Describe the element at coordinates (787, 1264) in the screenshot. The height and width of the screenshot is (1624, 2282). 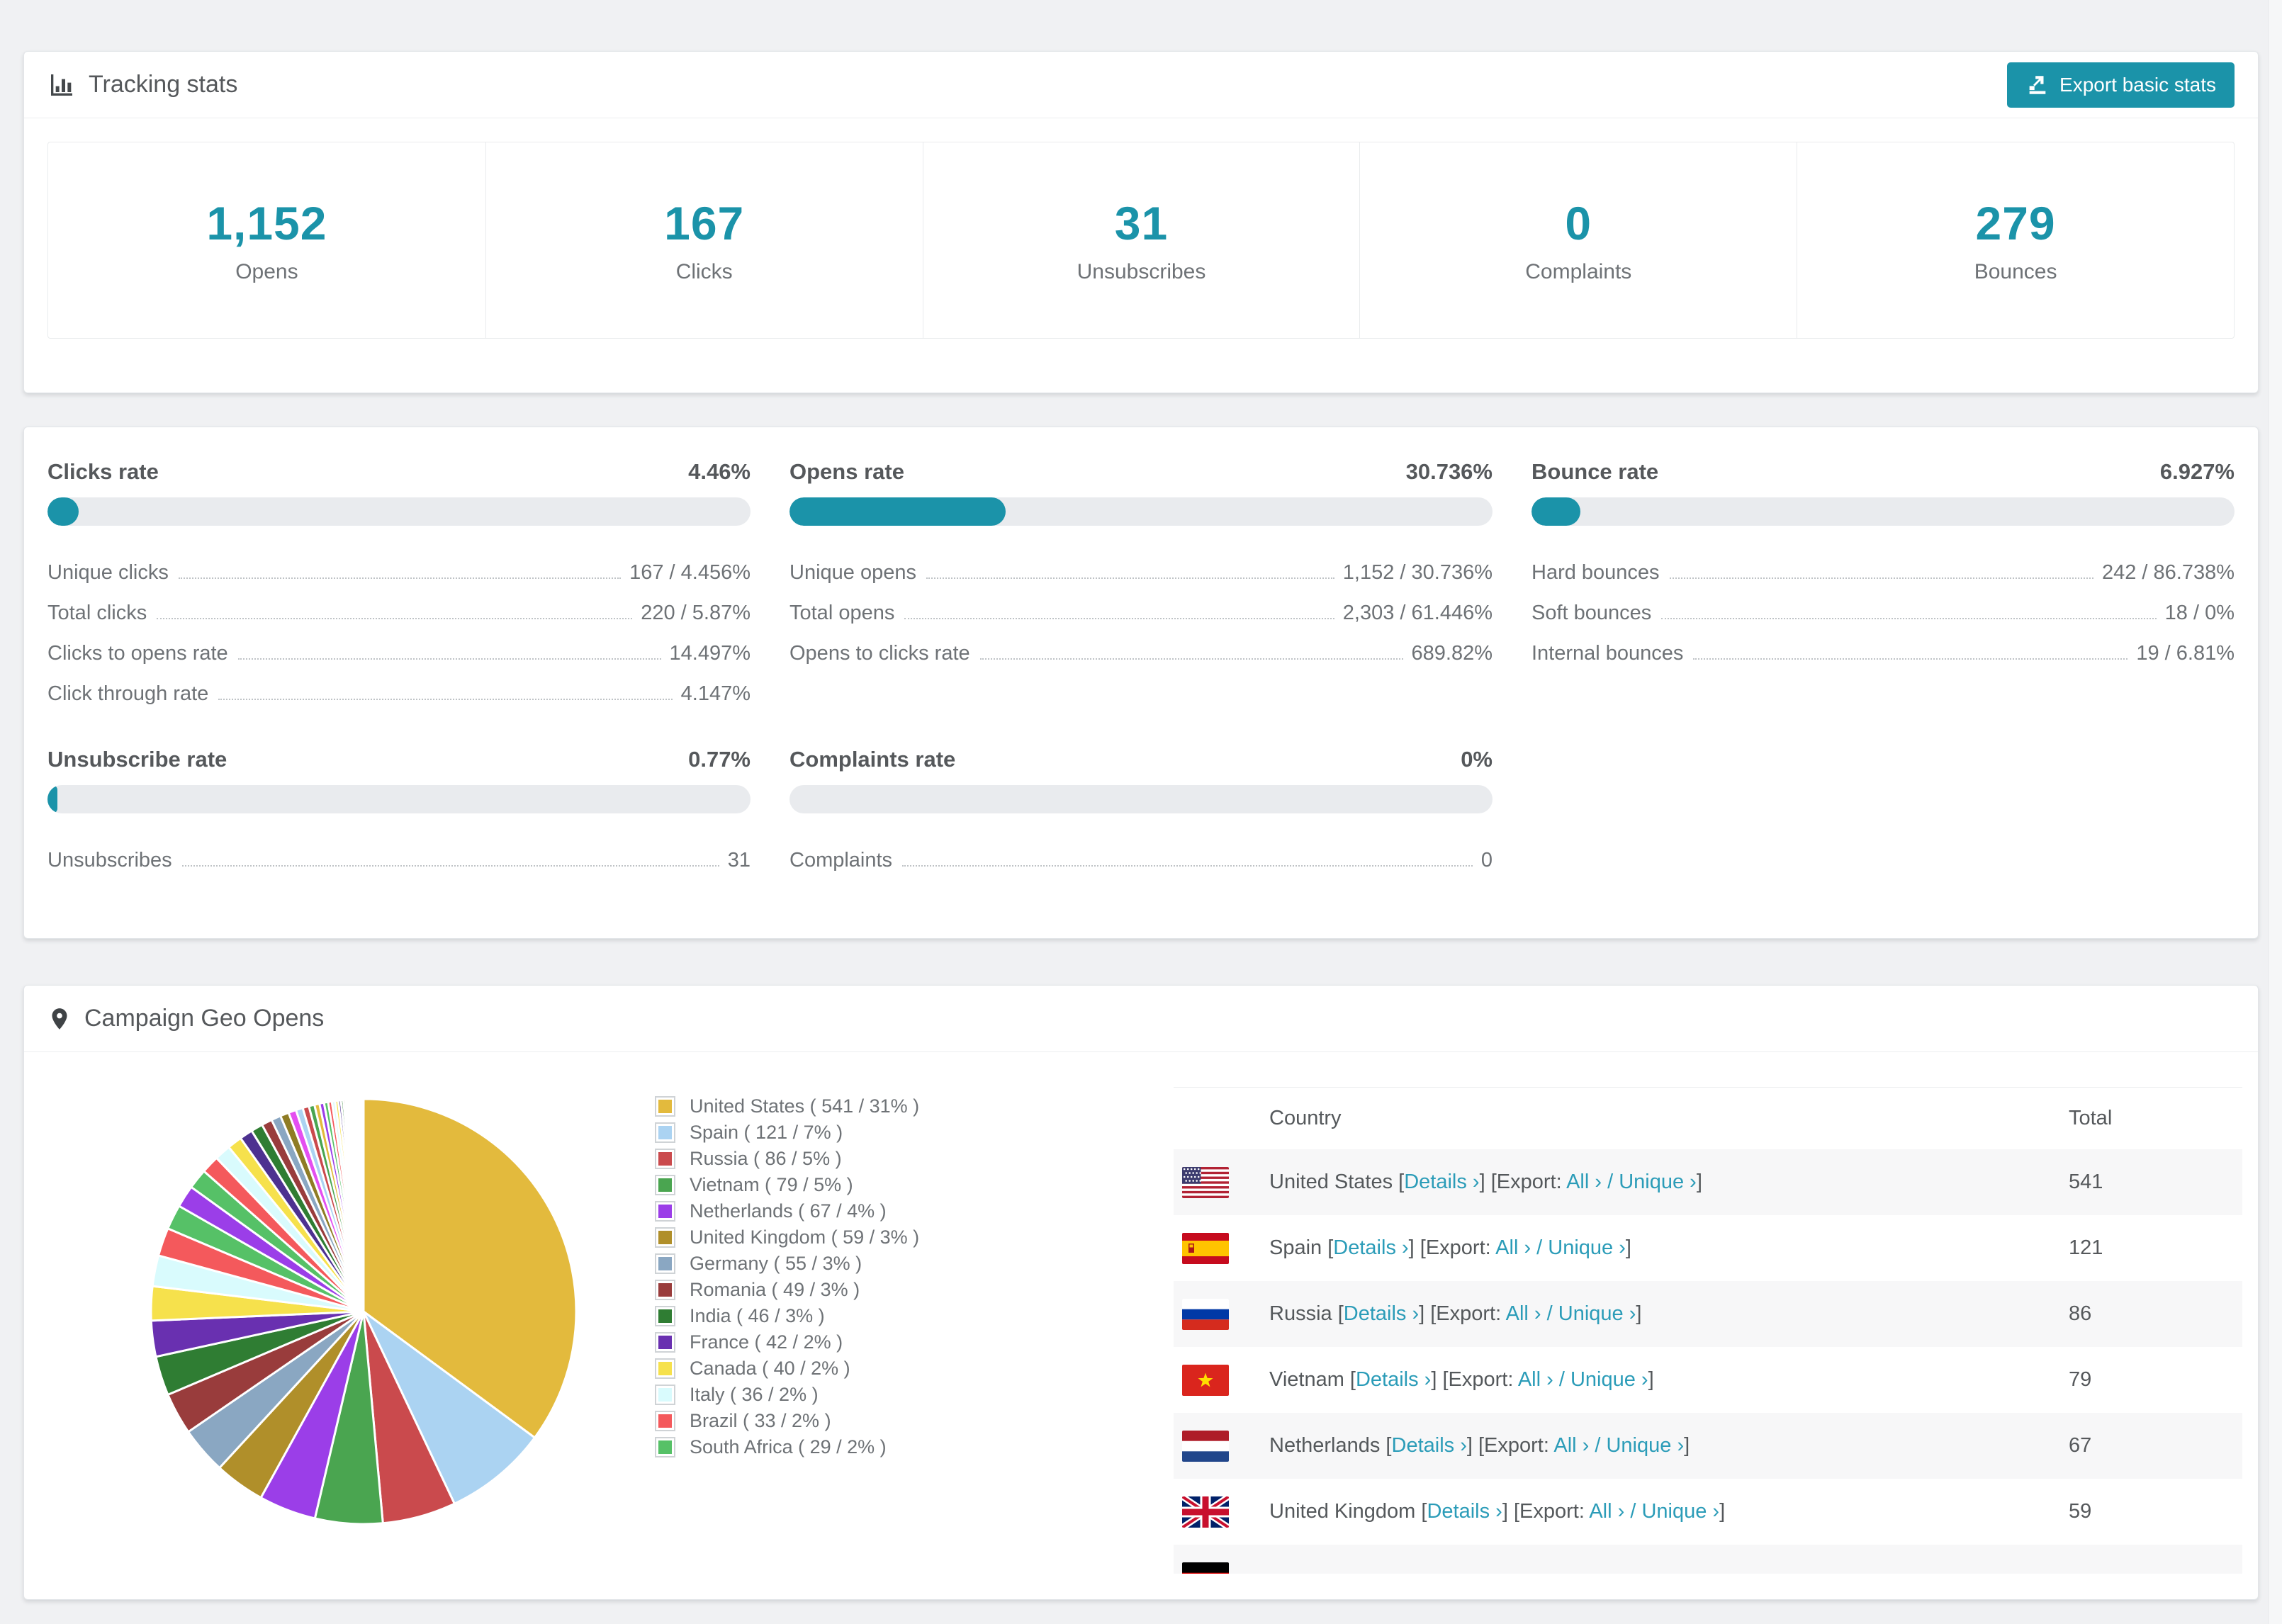
I see `legend-item: Germany ( 55 / 3% )` at that location.